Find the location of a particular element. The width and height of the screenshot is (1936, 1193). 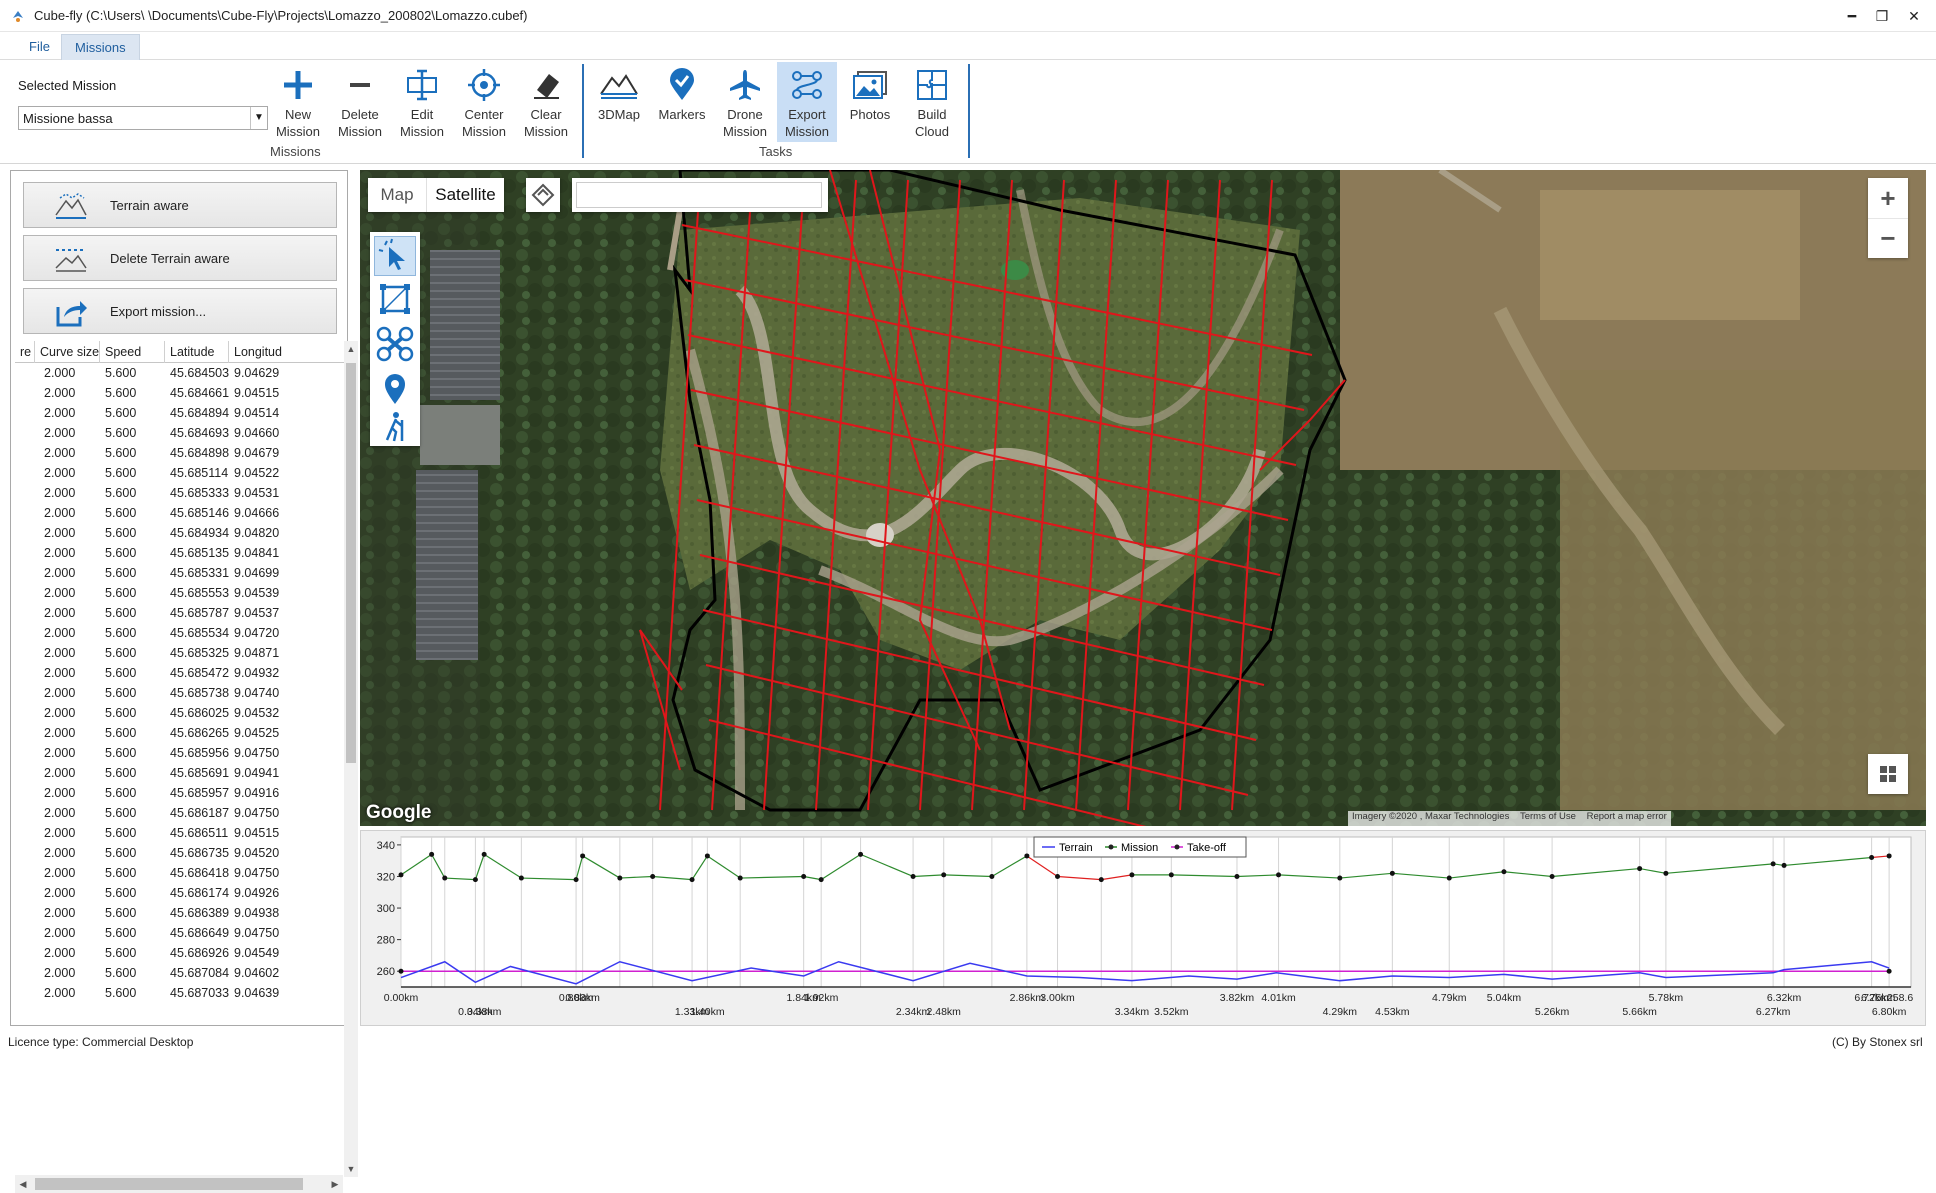

table-row: 2.000 5.600 45.684693 9.04660 is located at coordinates (180, 433).